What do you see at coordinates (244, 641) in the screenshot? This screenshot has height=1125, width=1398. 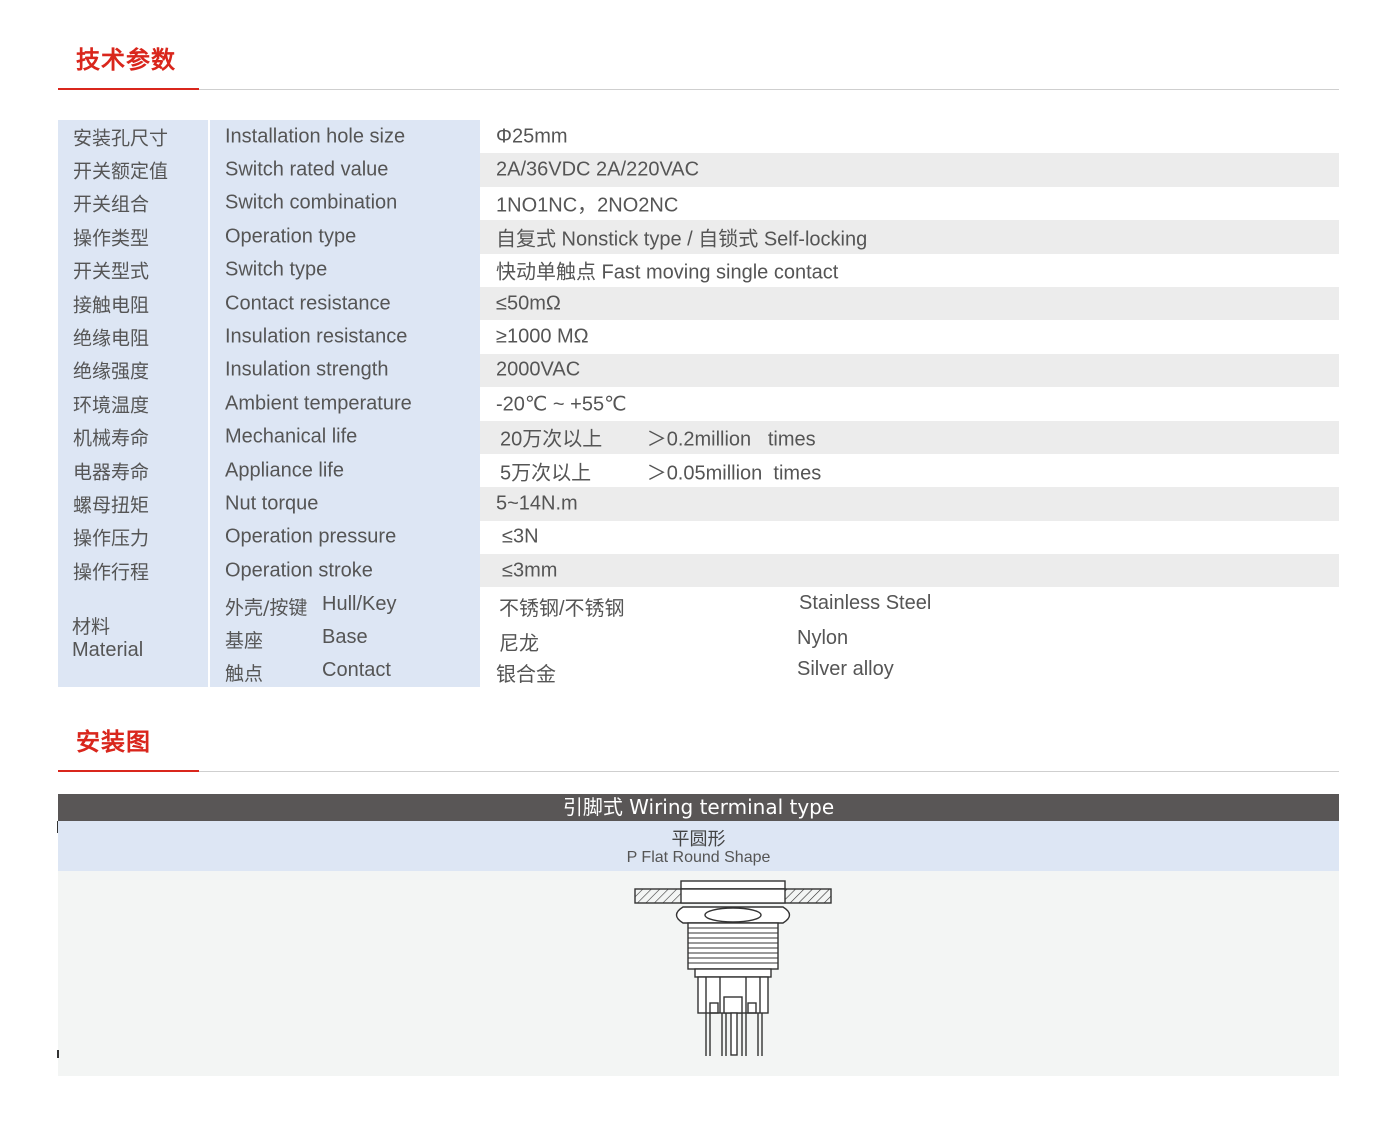 I see `material-part-cn: 基座` at bounding box center [244, 641].